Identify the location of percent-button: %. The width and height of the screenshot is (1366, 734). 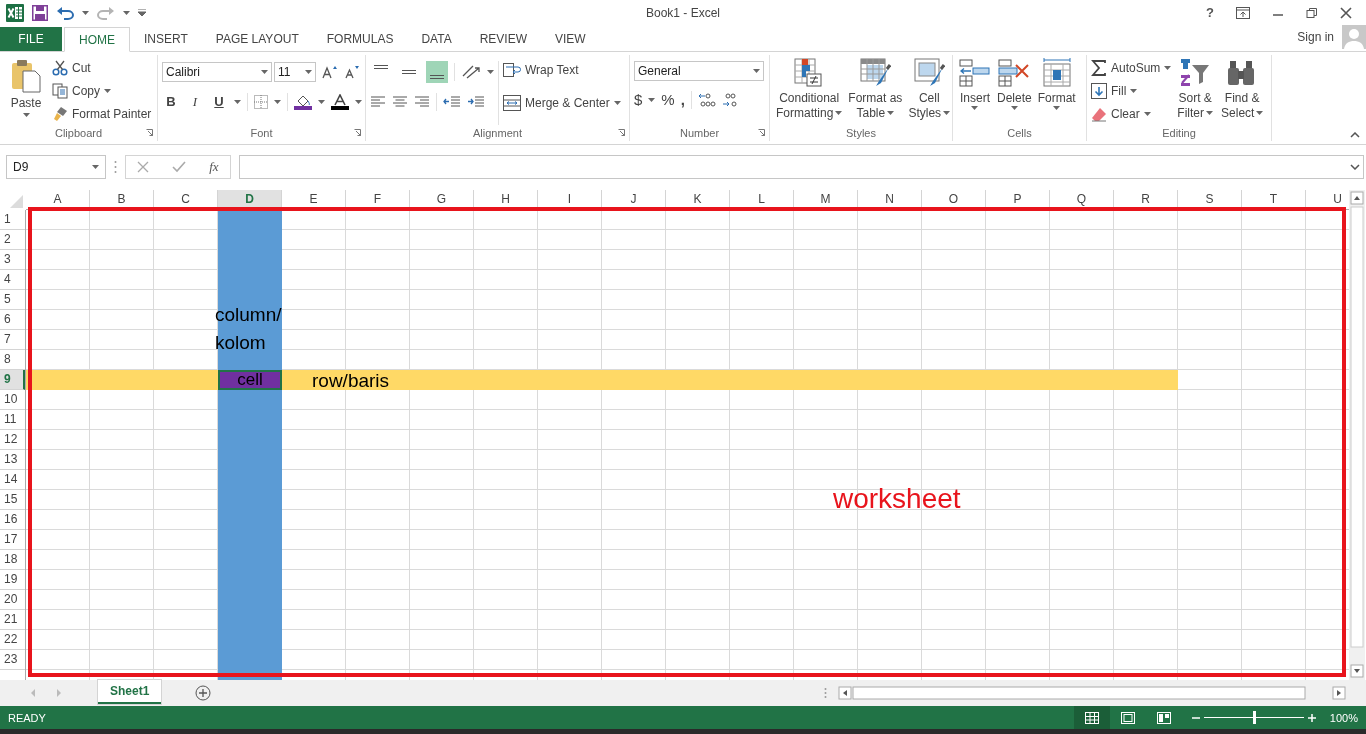
(668, 100).